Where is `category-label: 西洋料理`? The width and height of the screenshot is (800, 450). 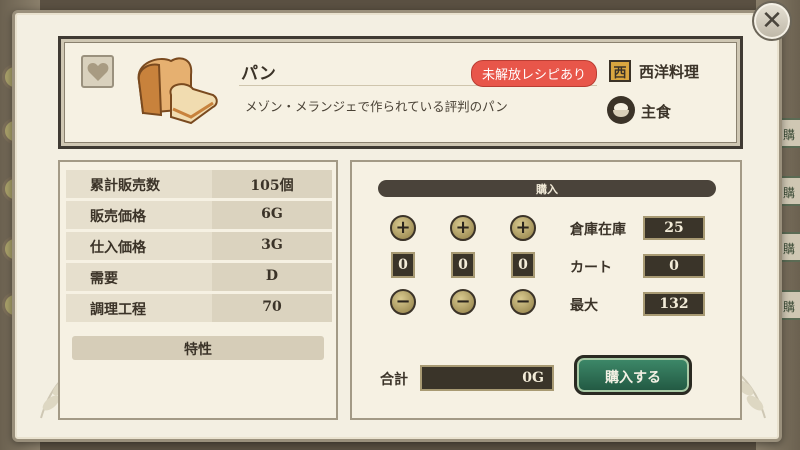
category-label: 西洋料理 is located at coordinates (669, 72).